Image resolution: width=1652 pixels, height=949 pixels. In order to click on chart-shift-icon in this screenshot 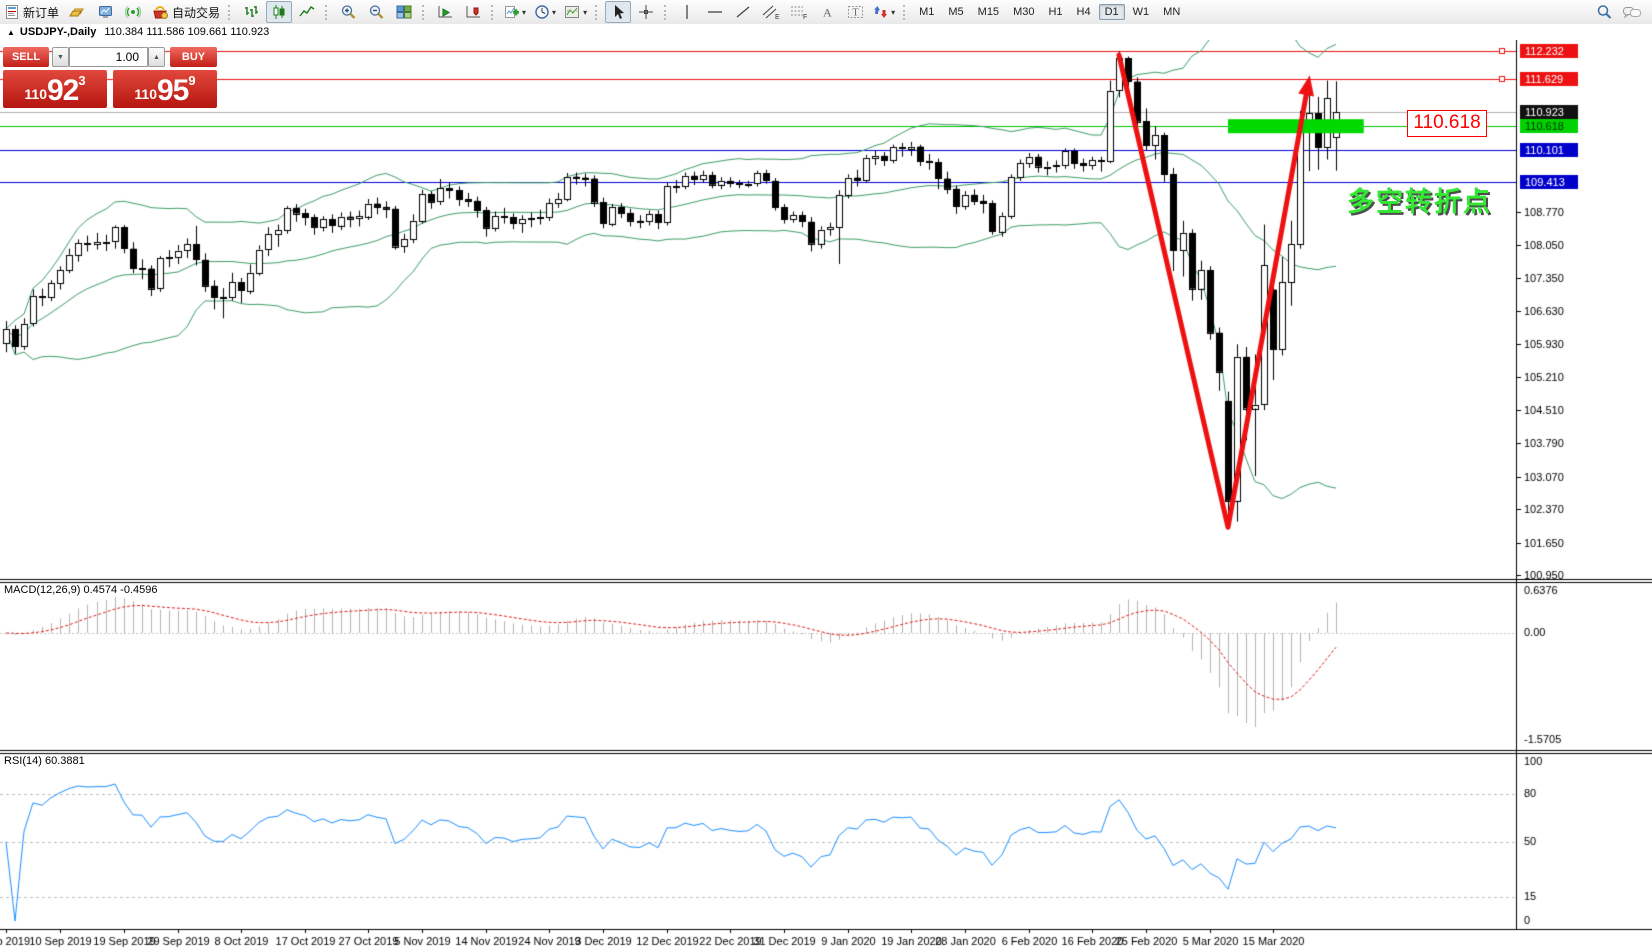, I will do `click(473, 12)`.